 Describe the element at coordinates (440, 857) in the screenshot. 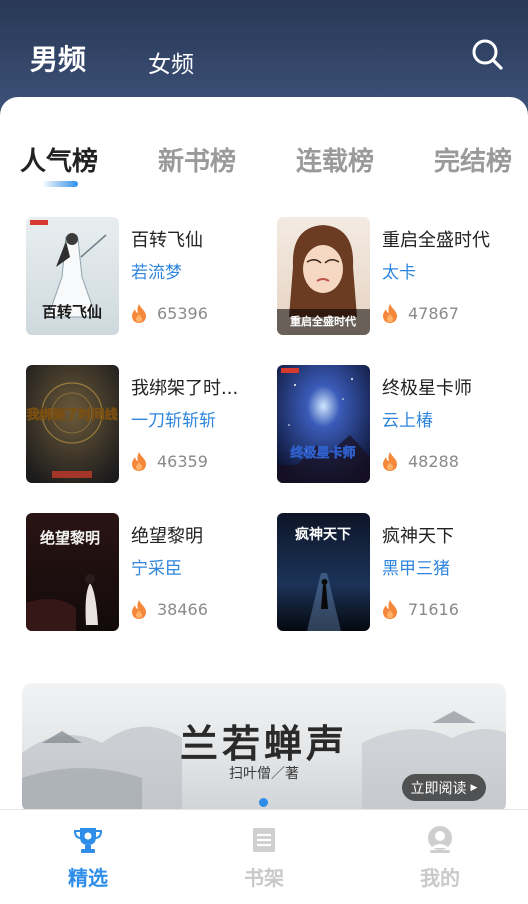

I see `nav-profile: 我的` at that location.